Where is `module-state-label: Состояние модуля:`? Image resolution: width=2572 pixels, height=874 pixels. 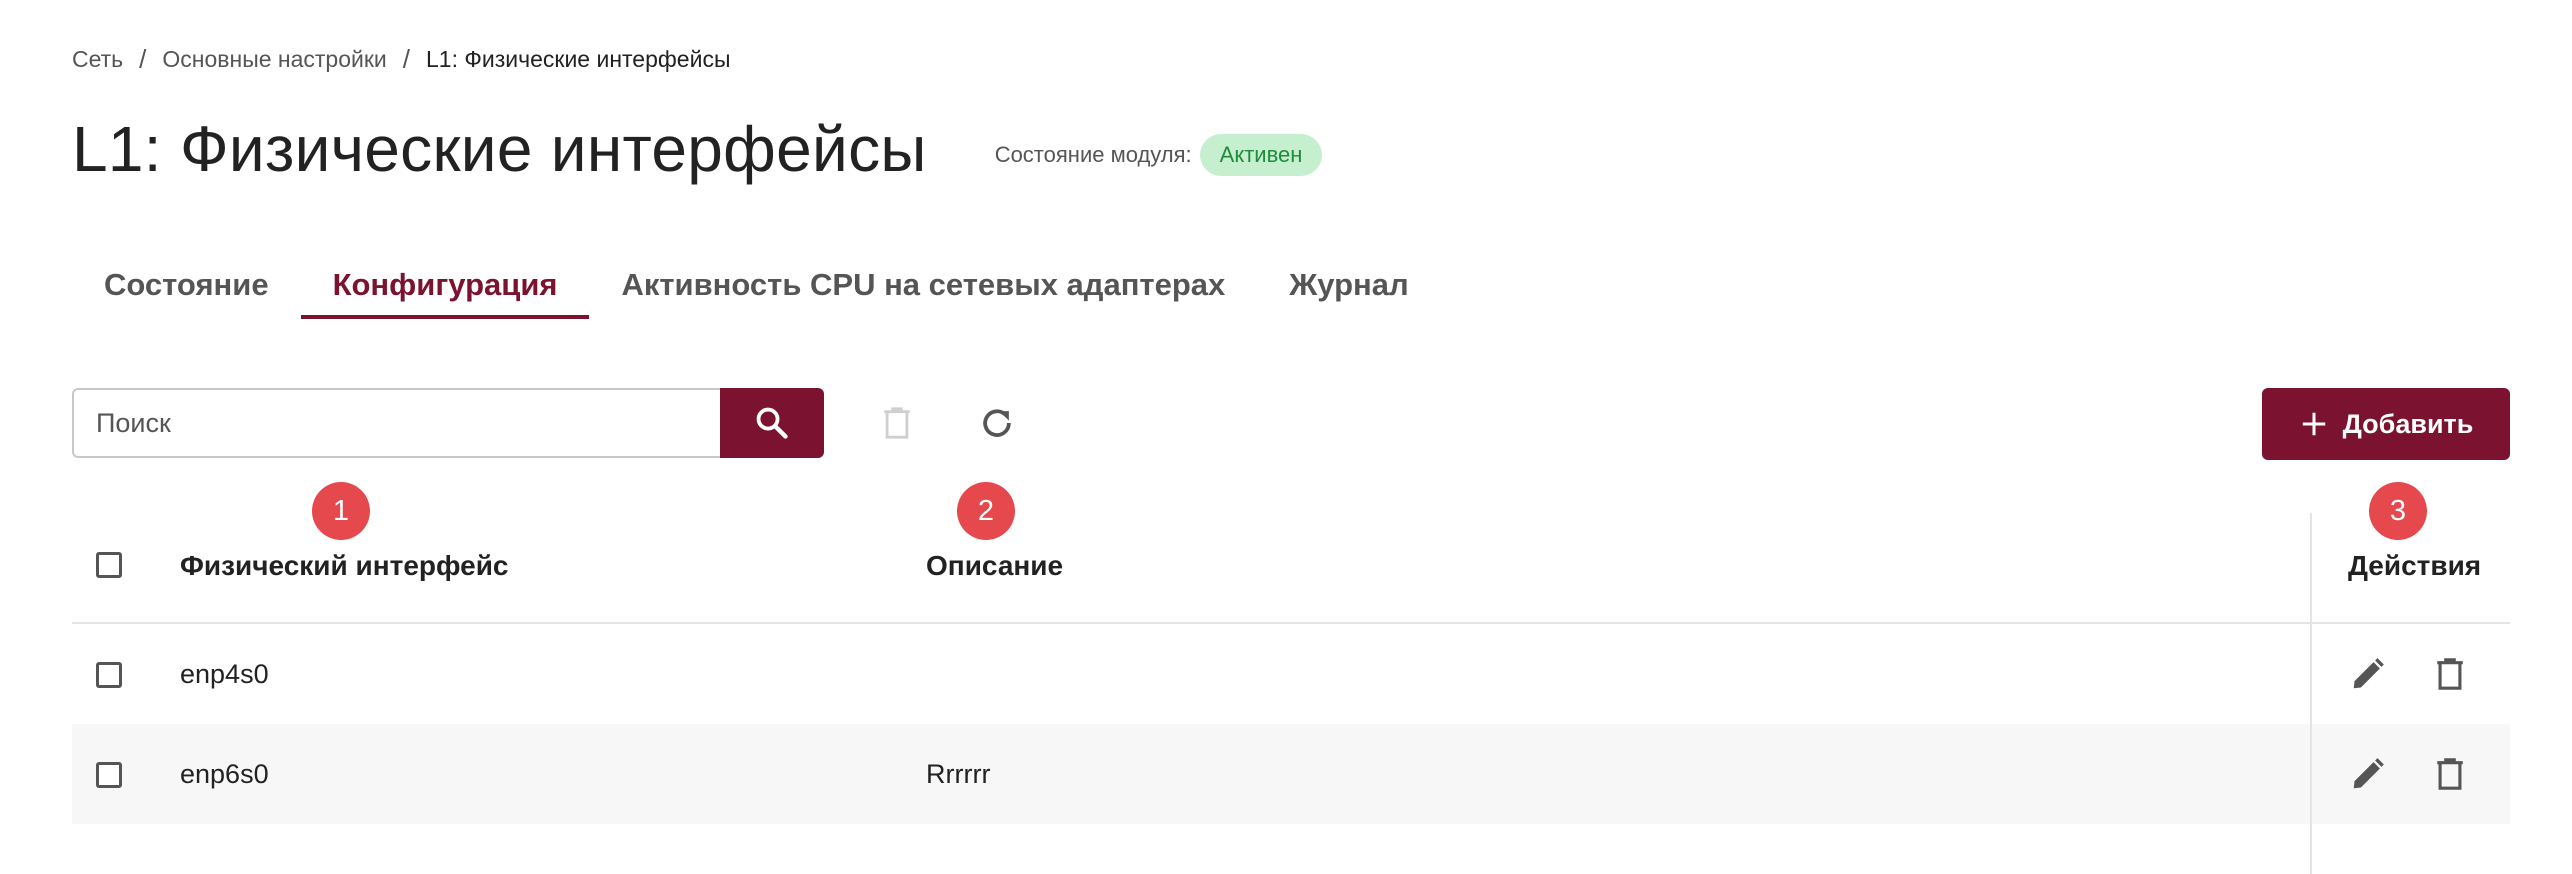
module-state-label: Состояние модуля: is located at coordinates (1093, 154).